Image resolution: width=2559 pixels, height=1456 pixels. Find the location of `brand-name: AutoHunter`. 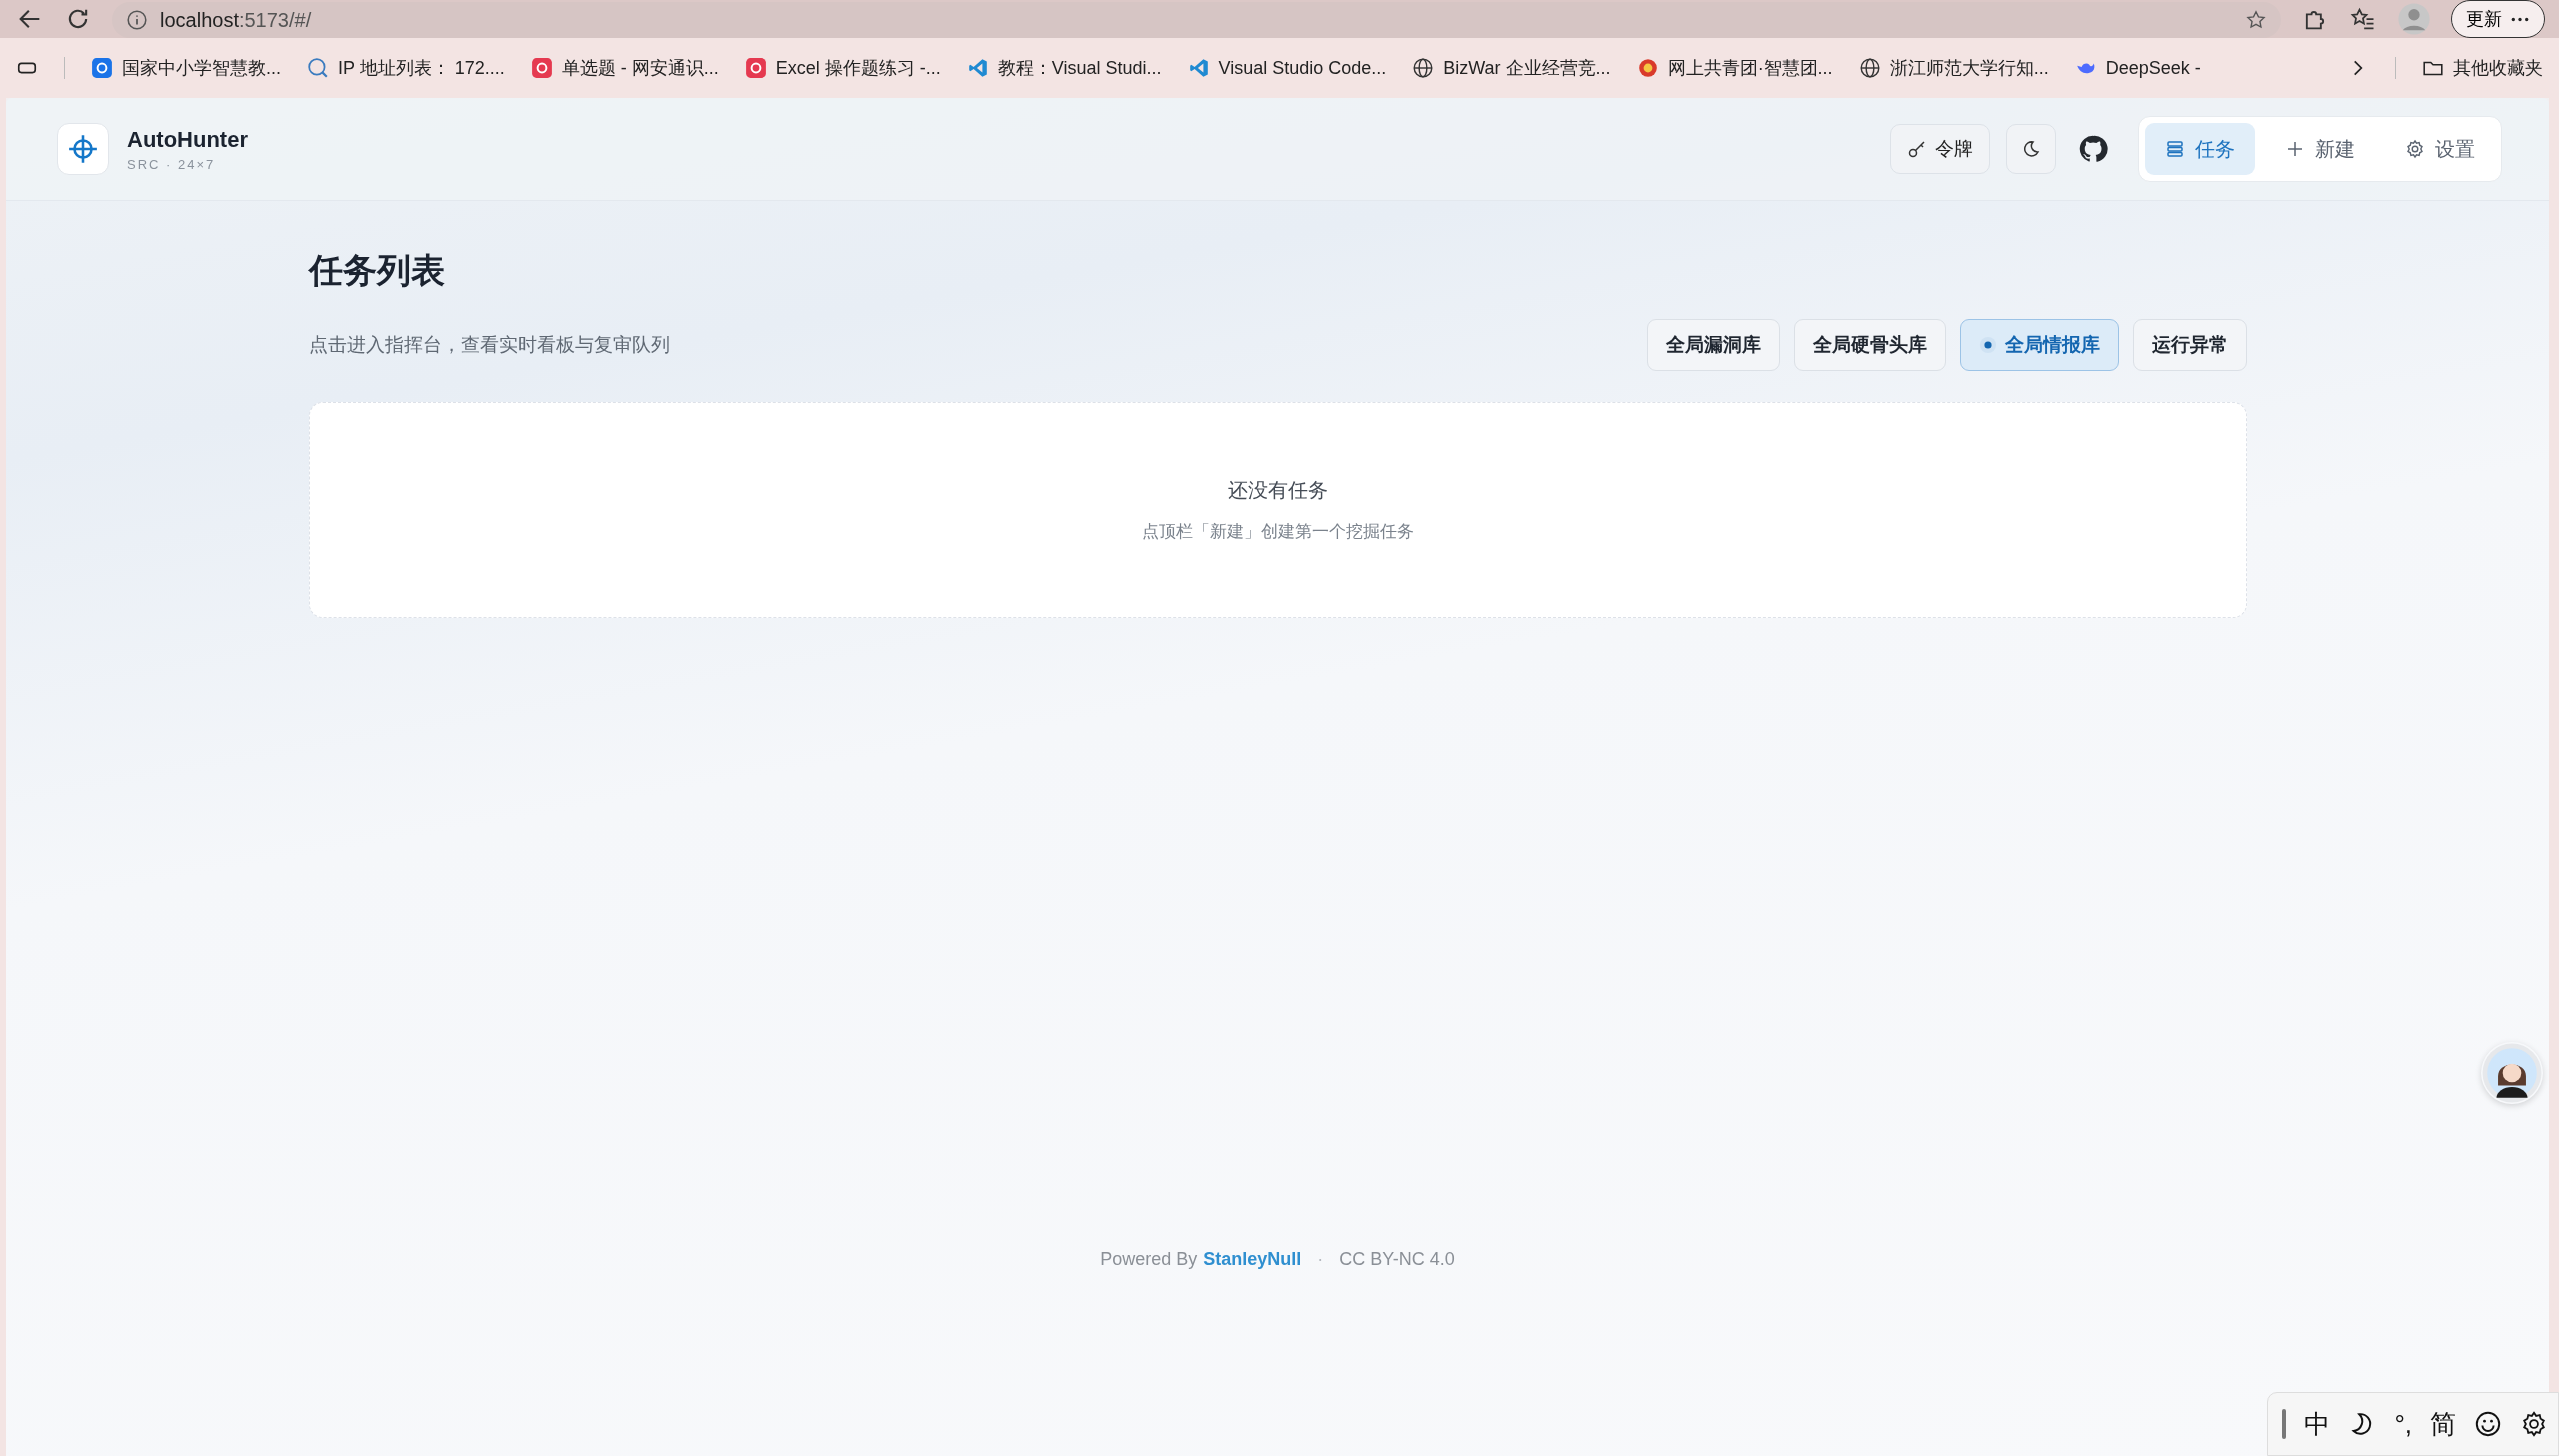

brand-name: AutoHunter is located at coordinates (187, 139).